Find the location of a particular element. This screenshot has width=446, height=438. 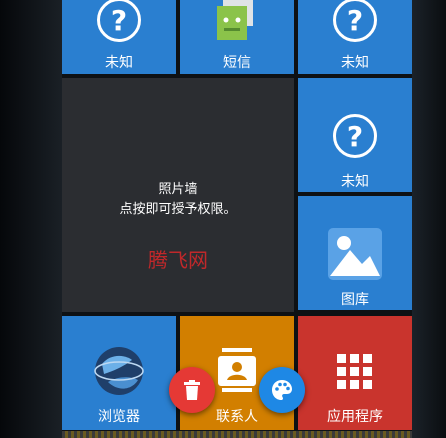

grid-icon is located at coordinates (354, 371).